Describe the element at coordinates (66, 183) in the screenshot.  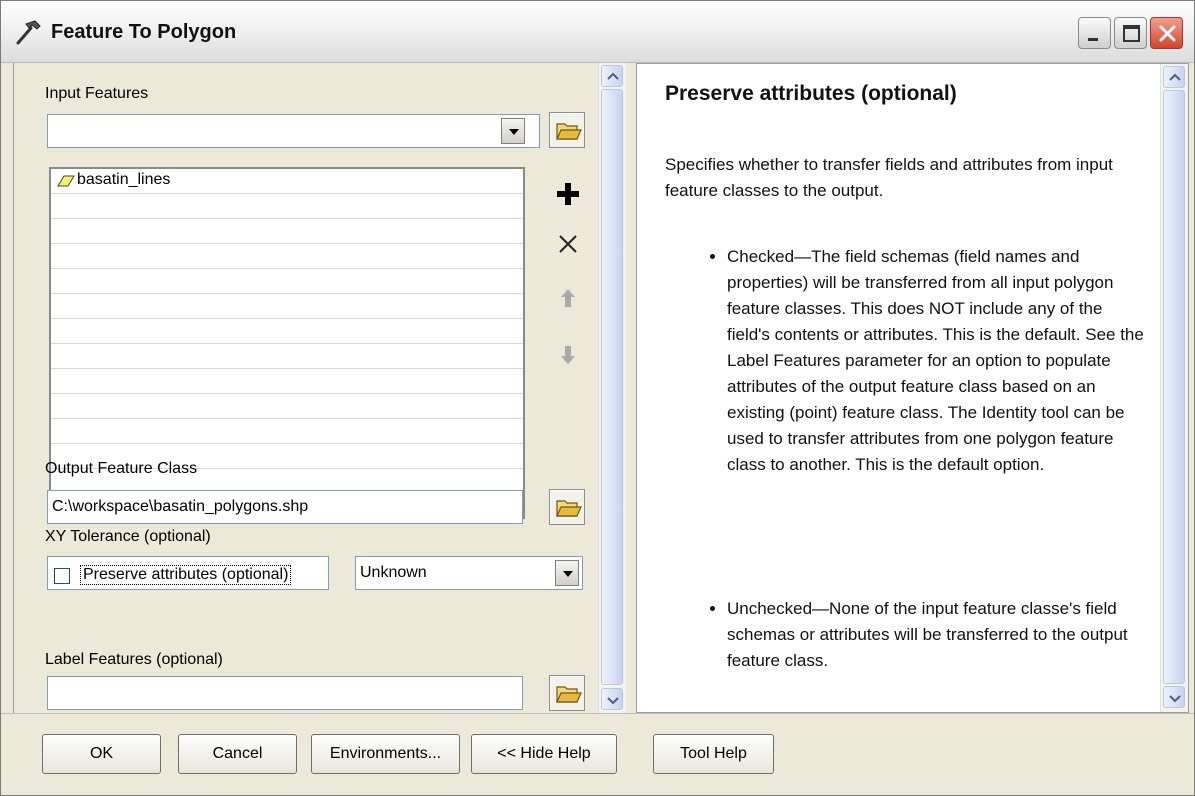
I see `line-feature-icon` at that location.